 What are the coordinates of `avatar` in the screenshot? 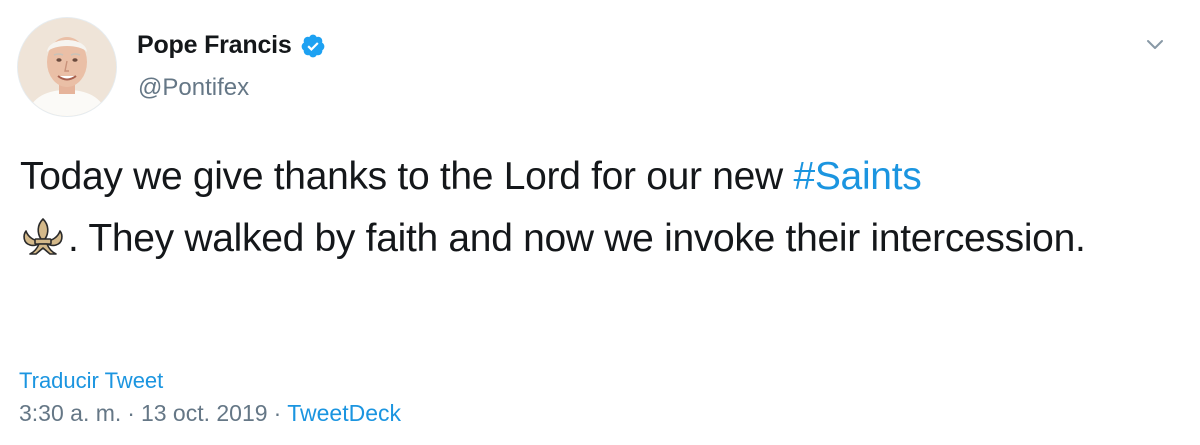 It's located at (67, 67).